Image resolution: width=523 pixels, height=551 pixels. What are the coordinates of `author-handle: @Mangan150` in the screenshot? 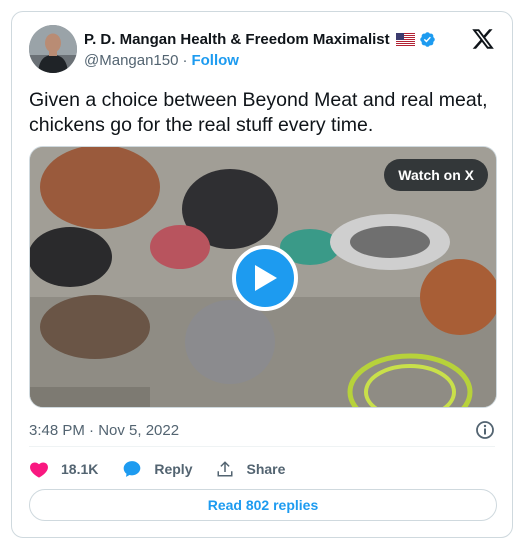 It's located at (131, 60).